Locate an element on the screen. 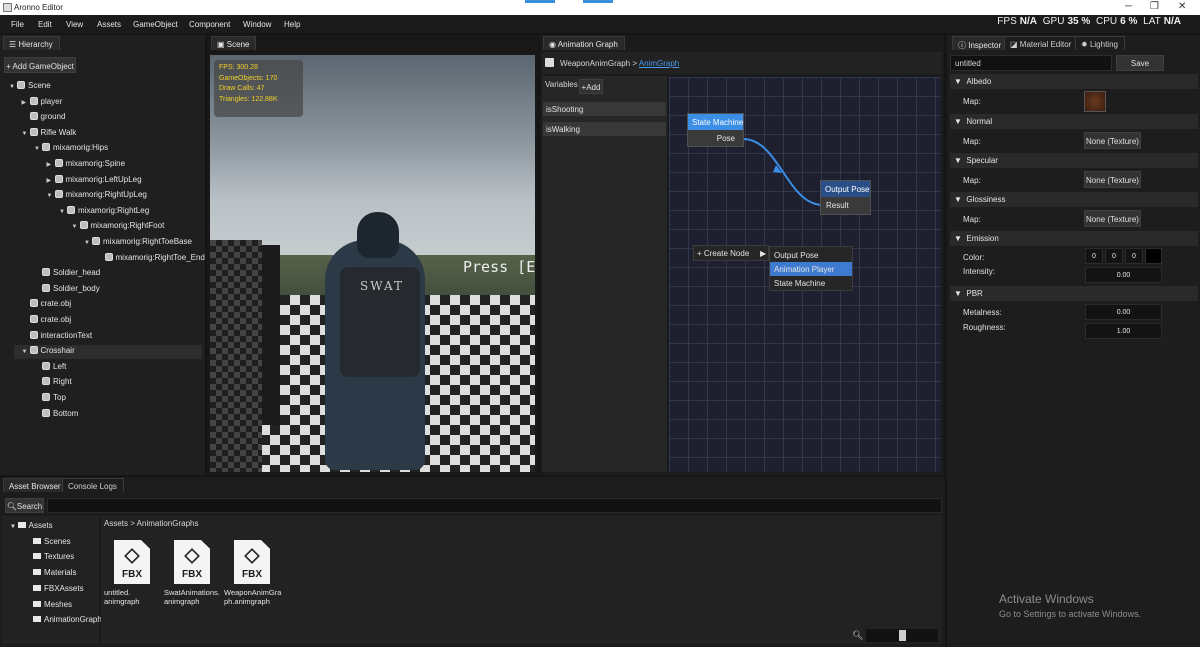  albedo-texture-thumbnail is located at coordinates (1095, 101).